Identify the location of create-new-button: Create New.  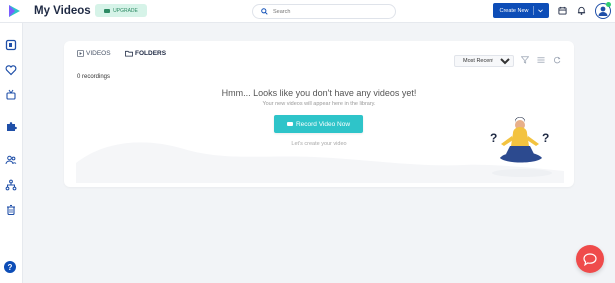
(521, 10).